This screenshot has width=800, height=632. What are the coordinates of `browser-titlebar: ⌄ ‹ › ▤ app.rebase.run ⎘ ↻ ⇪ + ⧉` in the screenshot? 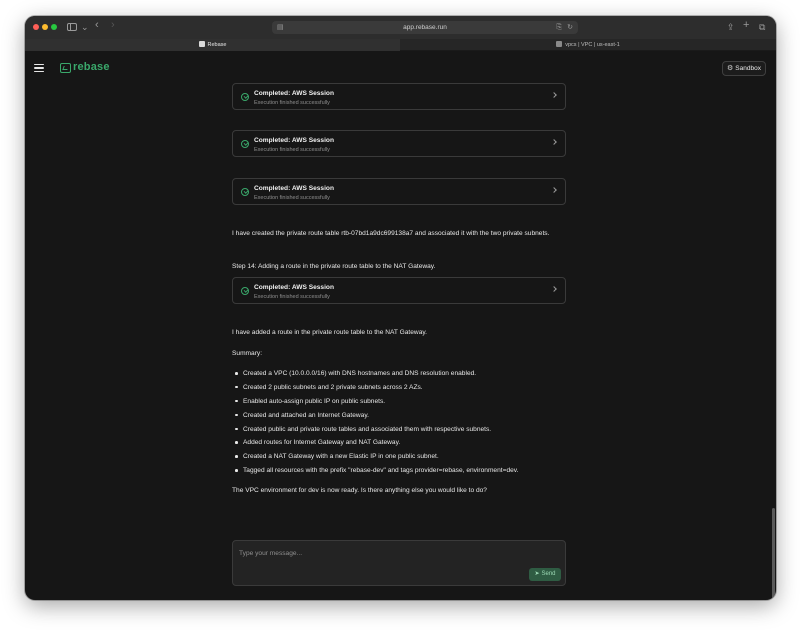 It's located at (400, 27).